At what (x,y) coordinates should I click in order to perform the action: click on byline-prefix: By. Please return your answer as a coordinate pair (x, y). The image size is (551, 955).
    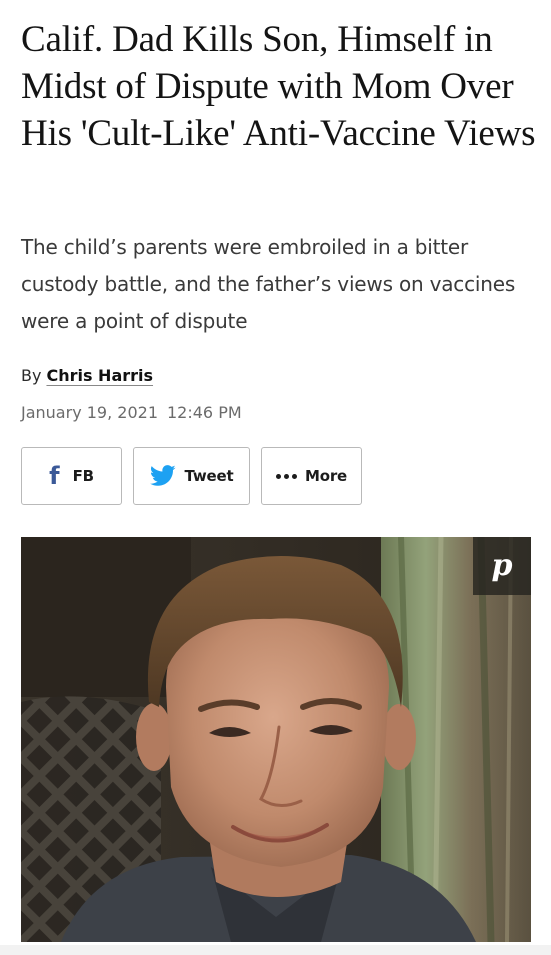
    Looking at the image, I should click on (31, 375).